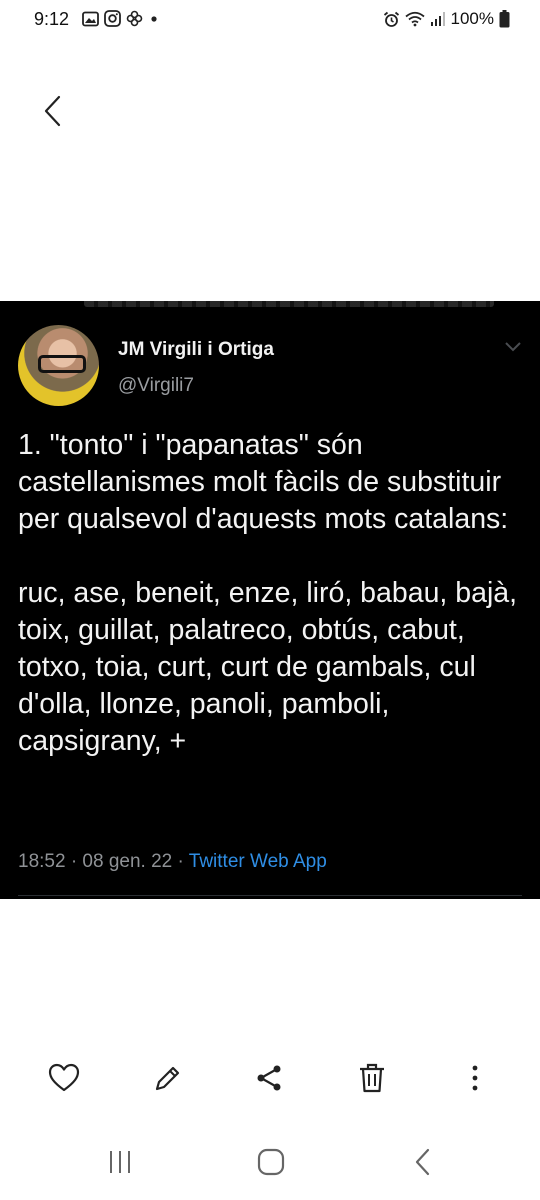  What do you see at coordinates (289, 304) in the screenshot?
I see `cropped-text-strip` at bounding box center [289, 304].